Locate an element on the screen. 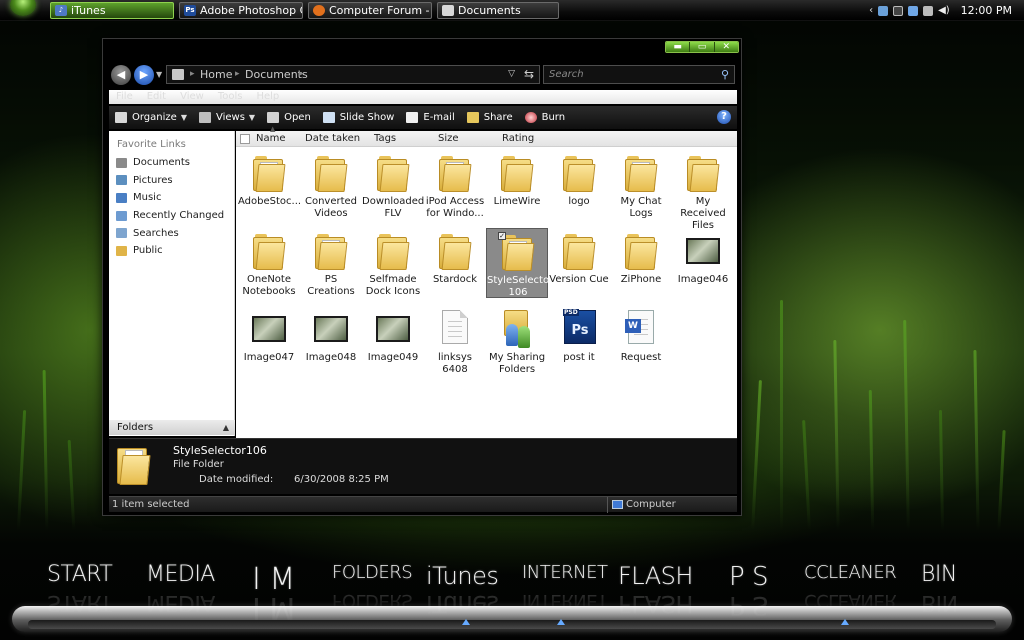 This screenshot has width=1024, height=640. recent-pages-dropdown-icon: ▼ is located at coordinates (159, 74).